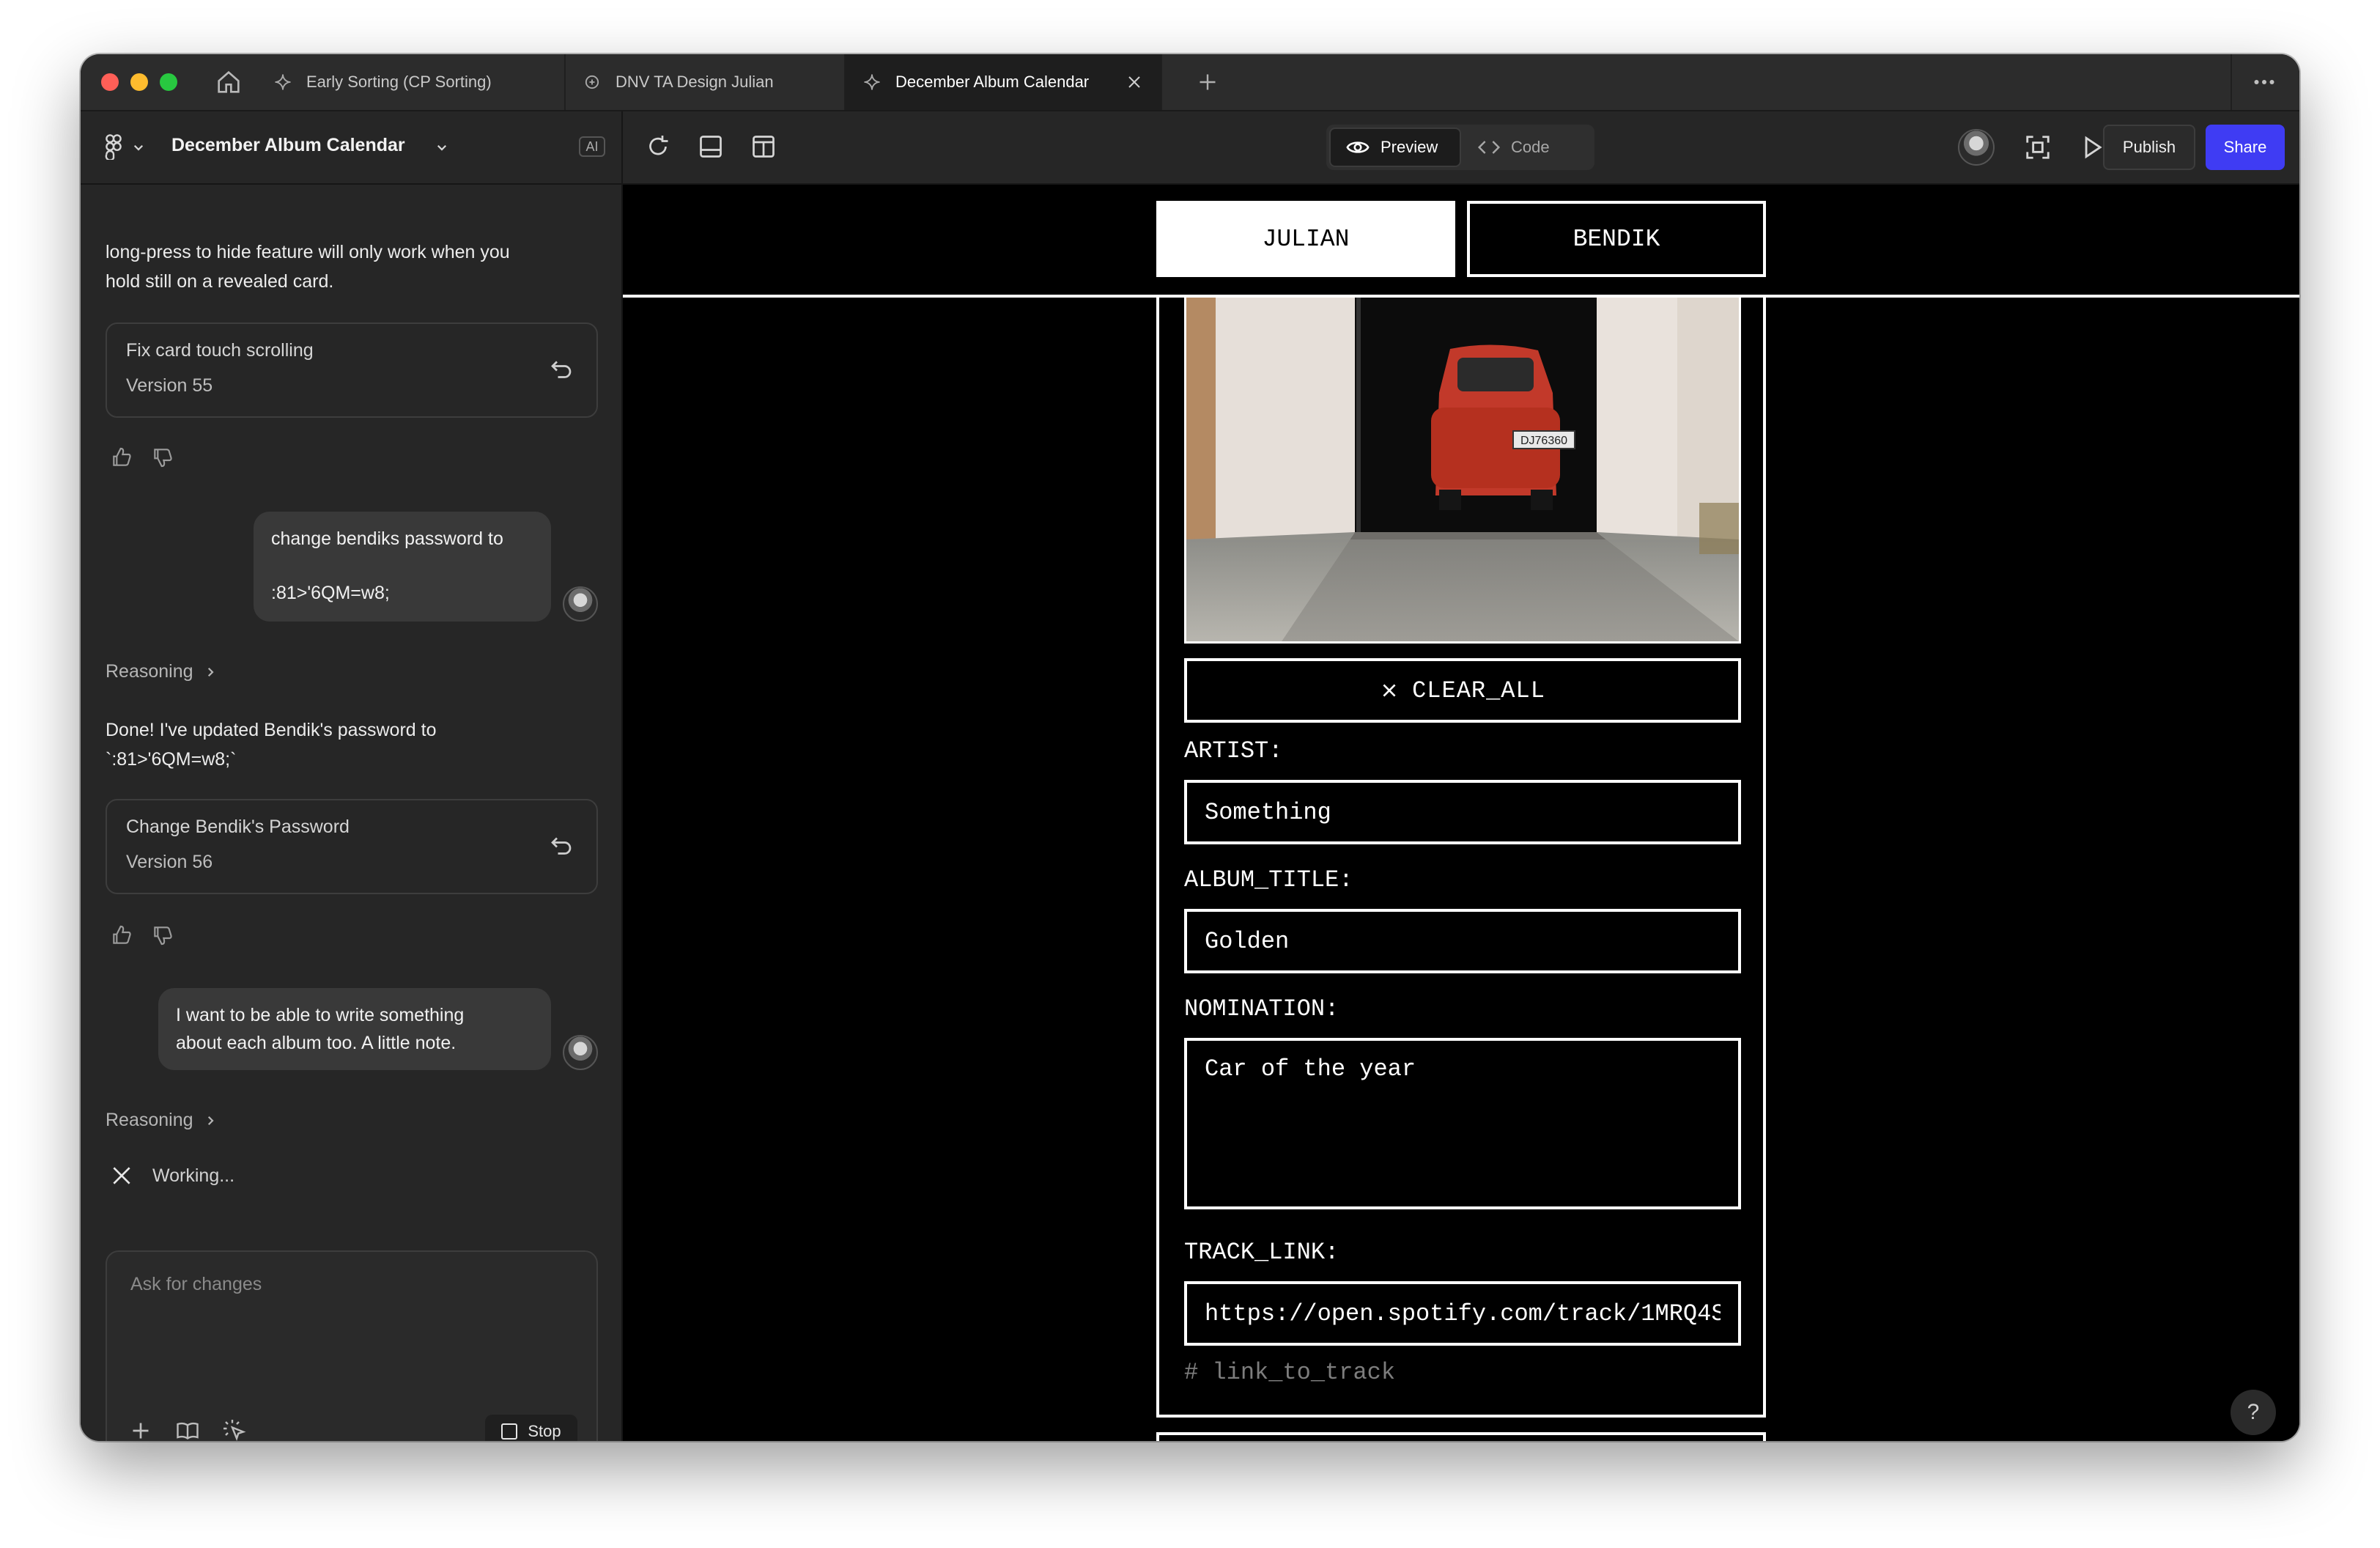 The width and height of the screenshot is (2380, 1548). I want to click on gear-spark-icon, so click(592, 82).